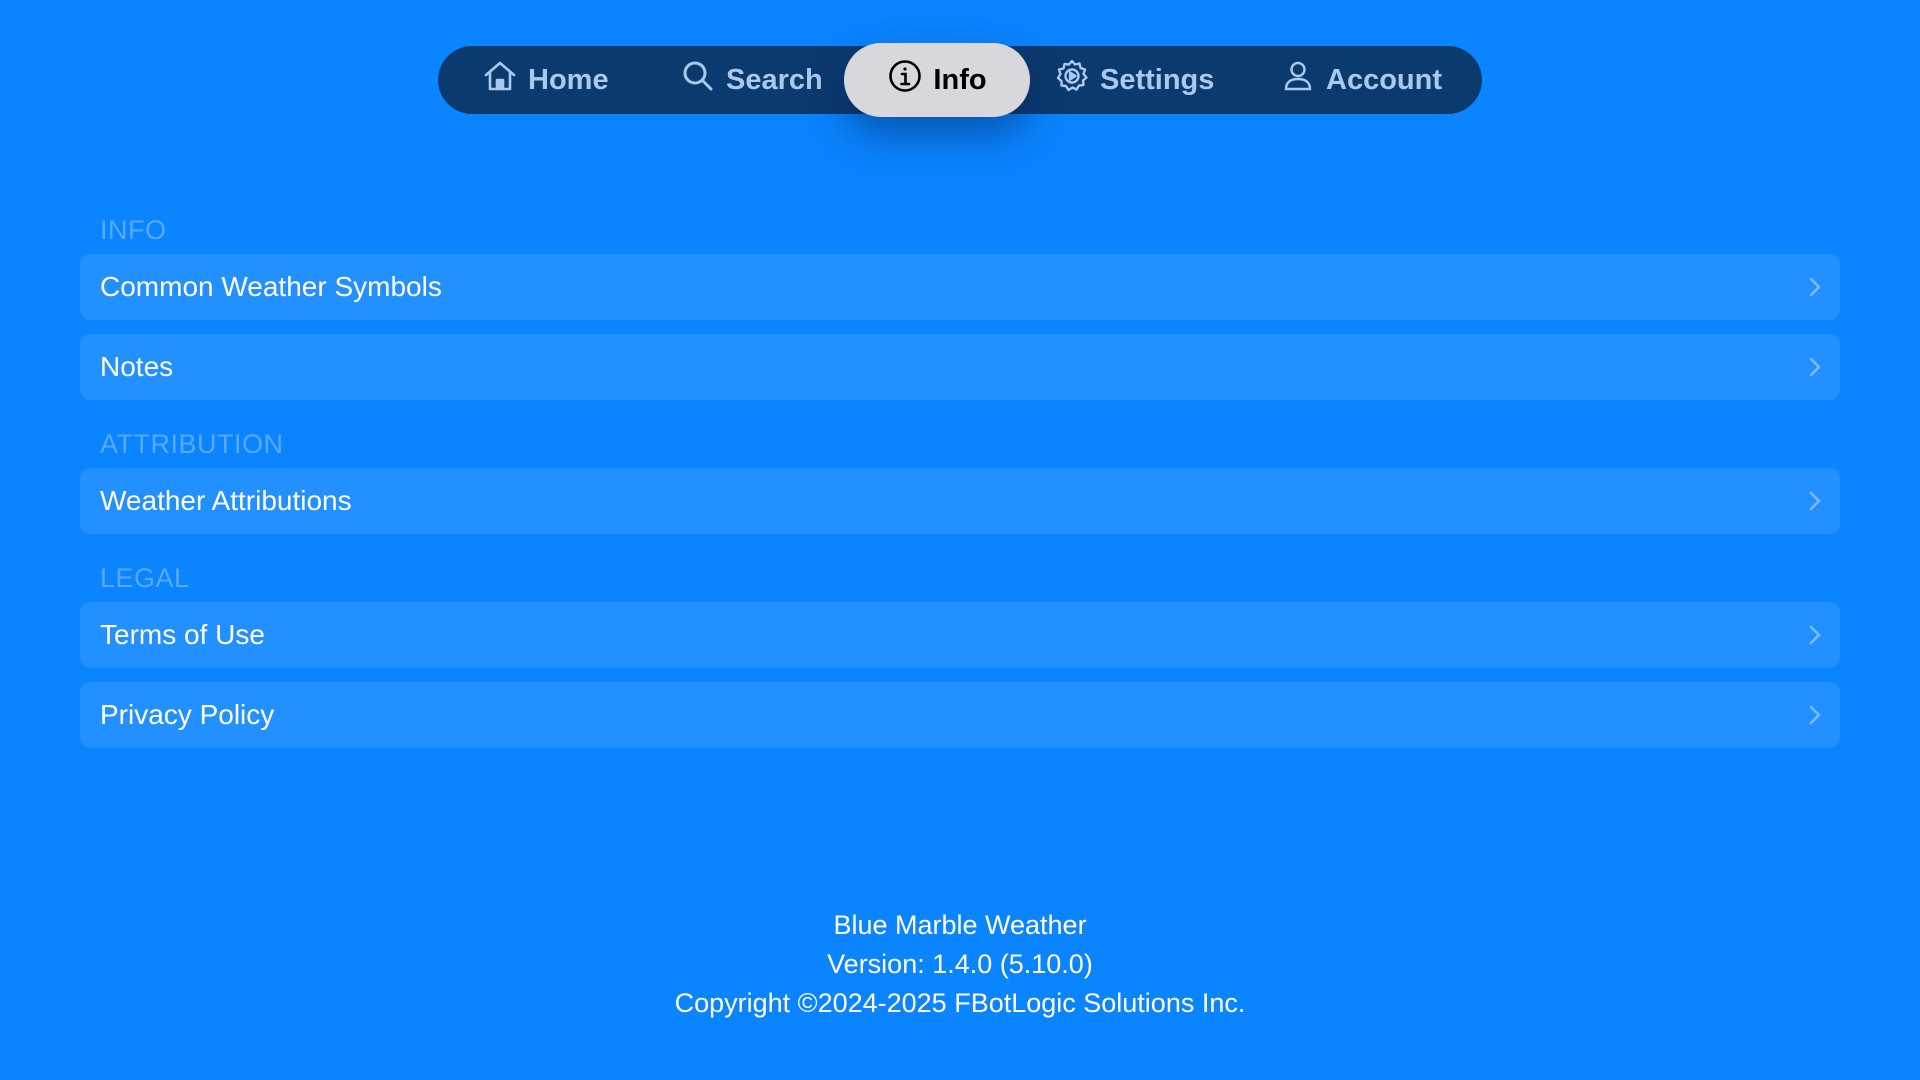 Image resolution: width=1920 pixels, height=1080 pixels. I want to click on list-item-label: Weather Attributions, so click(226, 500).